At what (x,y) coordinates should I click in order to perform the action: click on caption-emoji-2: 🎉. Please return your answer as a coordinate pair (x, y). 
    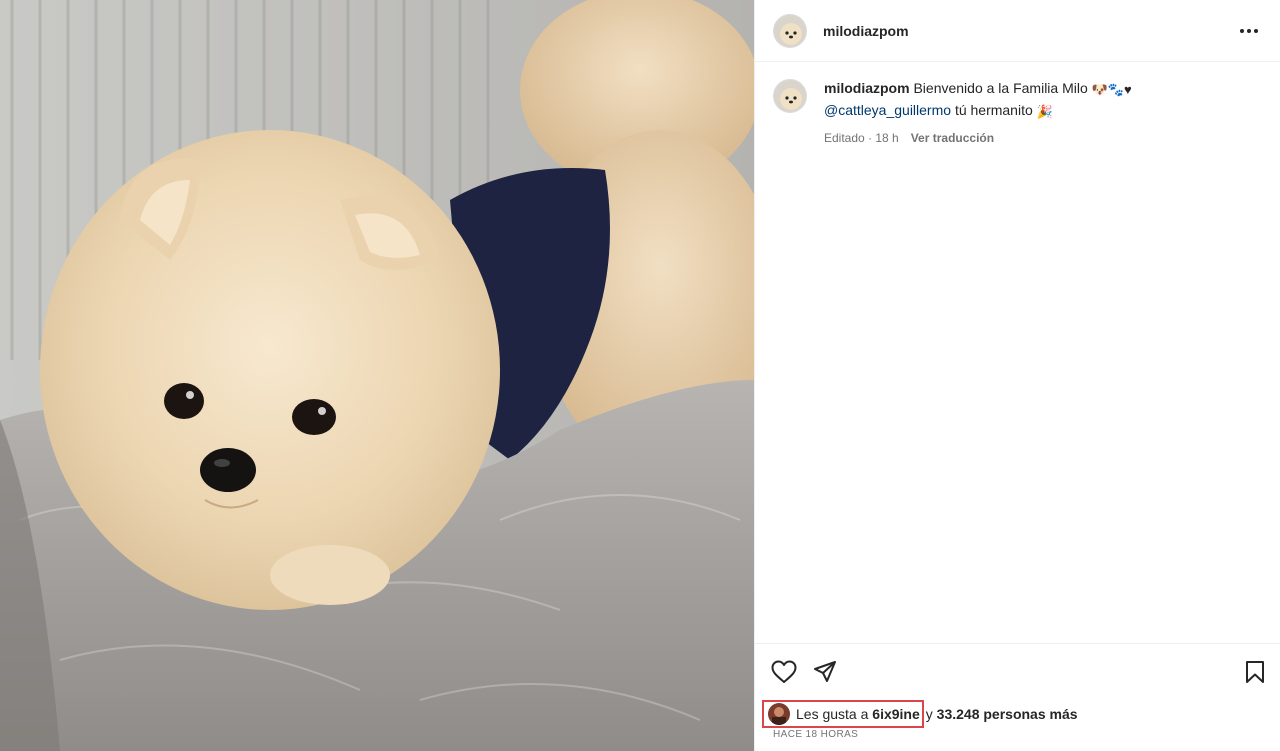
    Looking at the image, I should click on (1044, 111).